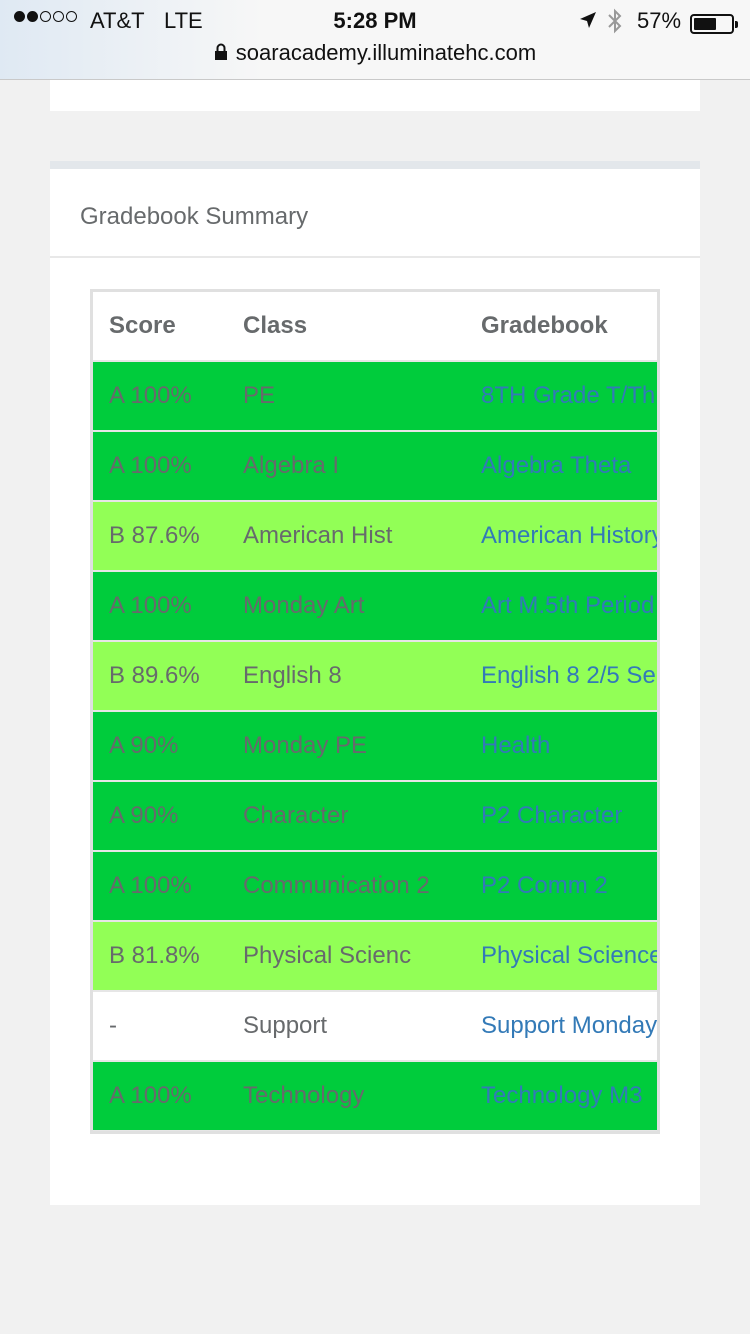 This screenshot has height=1334, width=750. I want to click on table-row: A 90% Monday PE Health, so click(375, 746).